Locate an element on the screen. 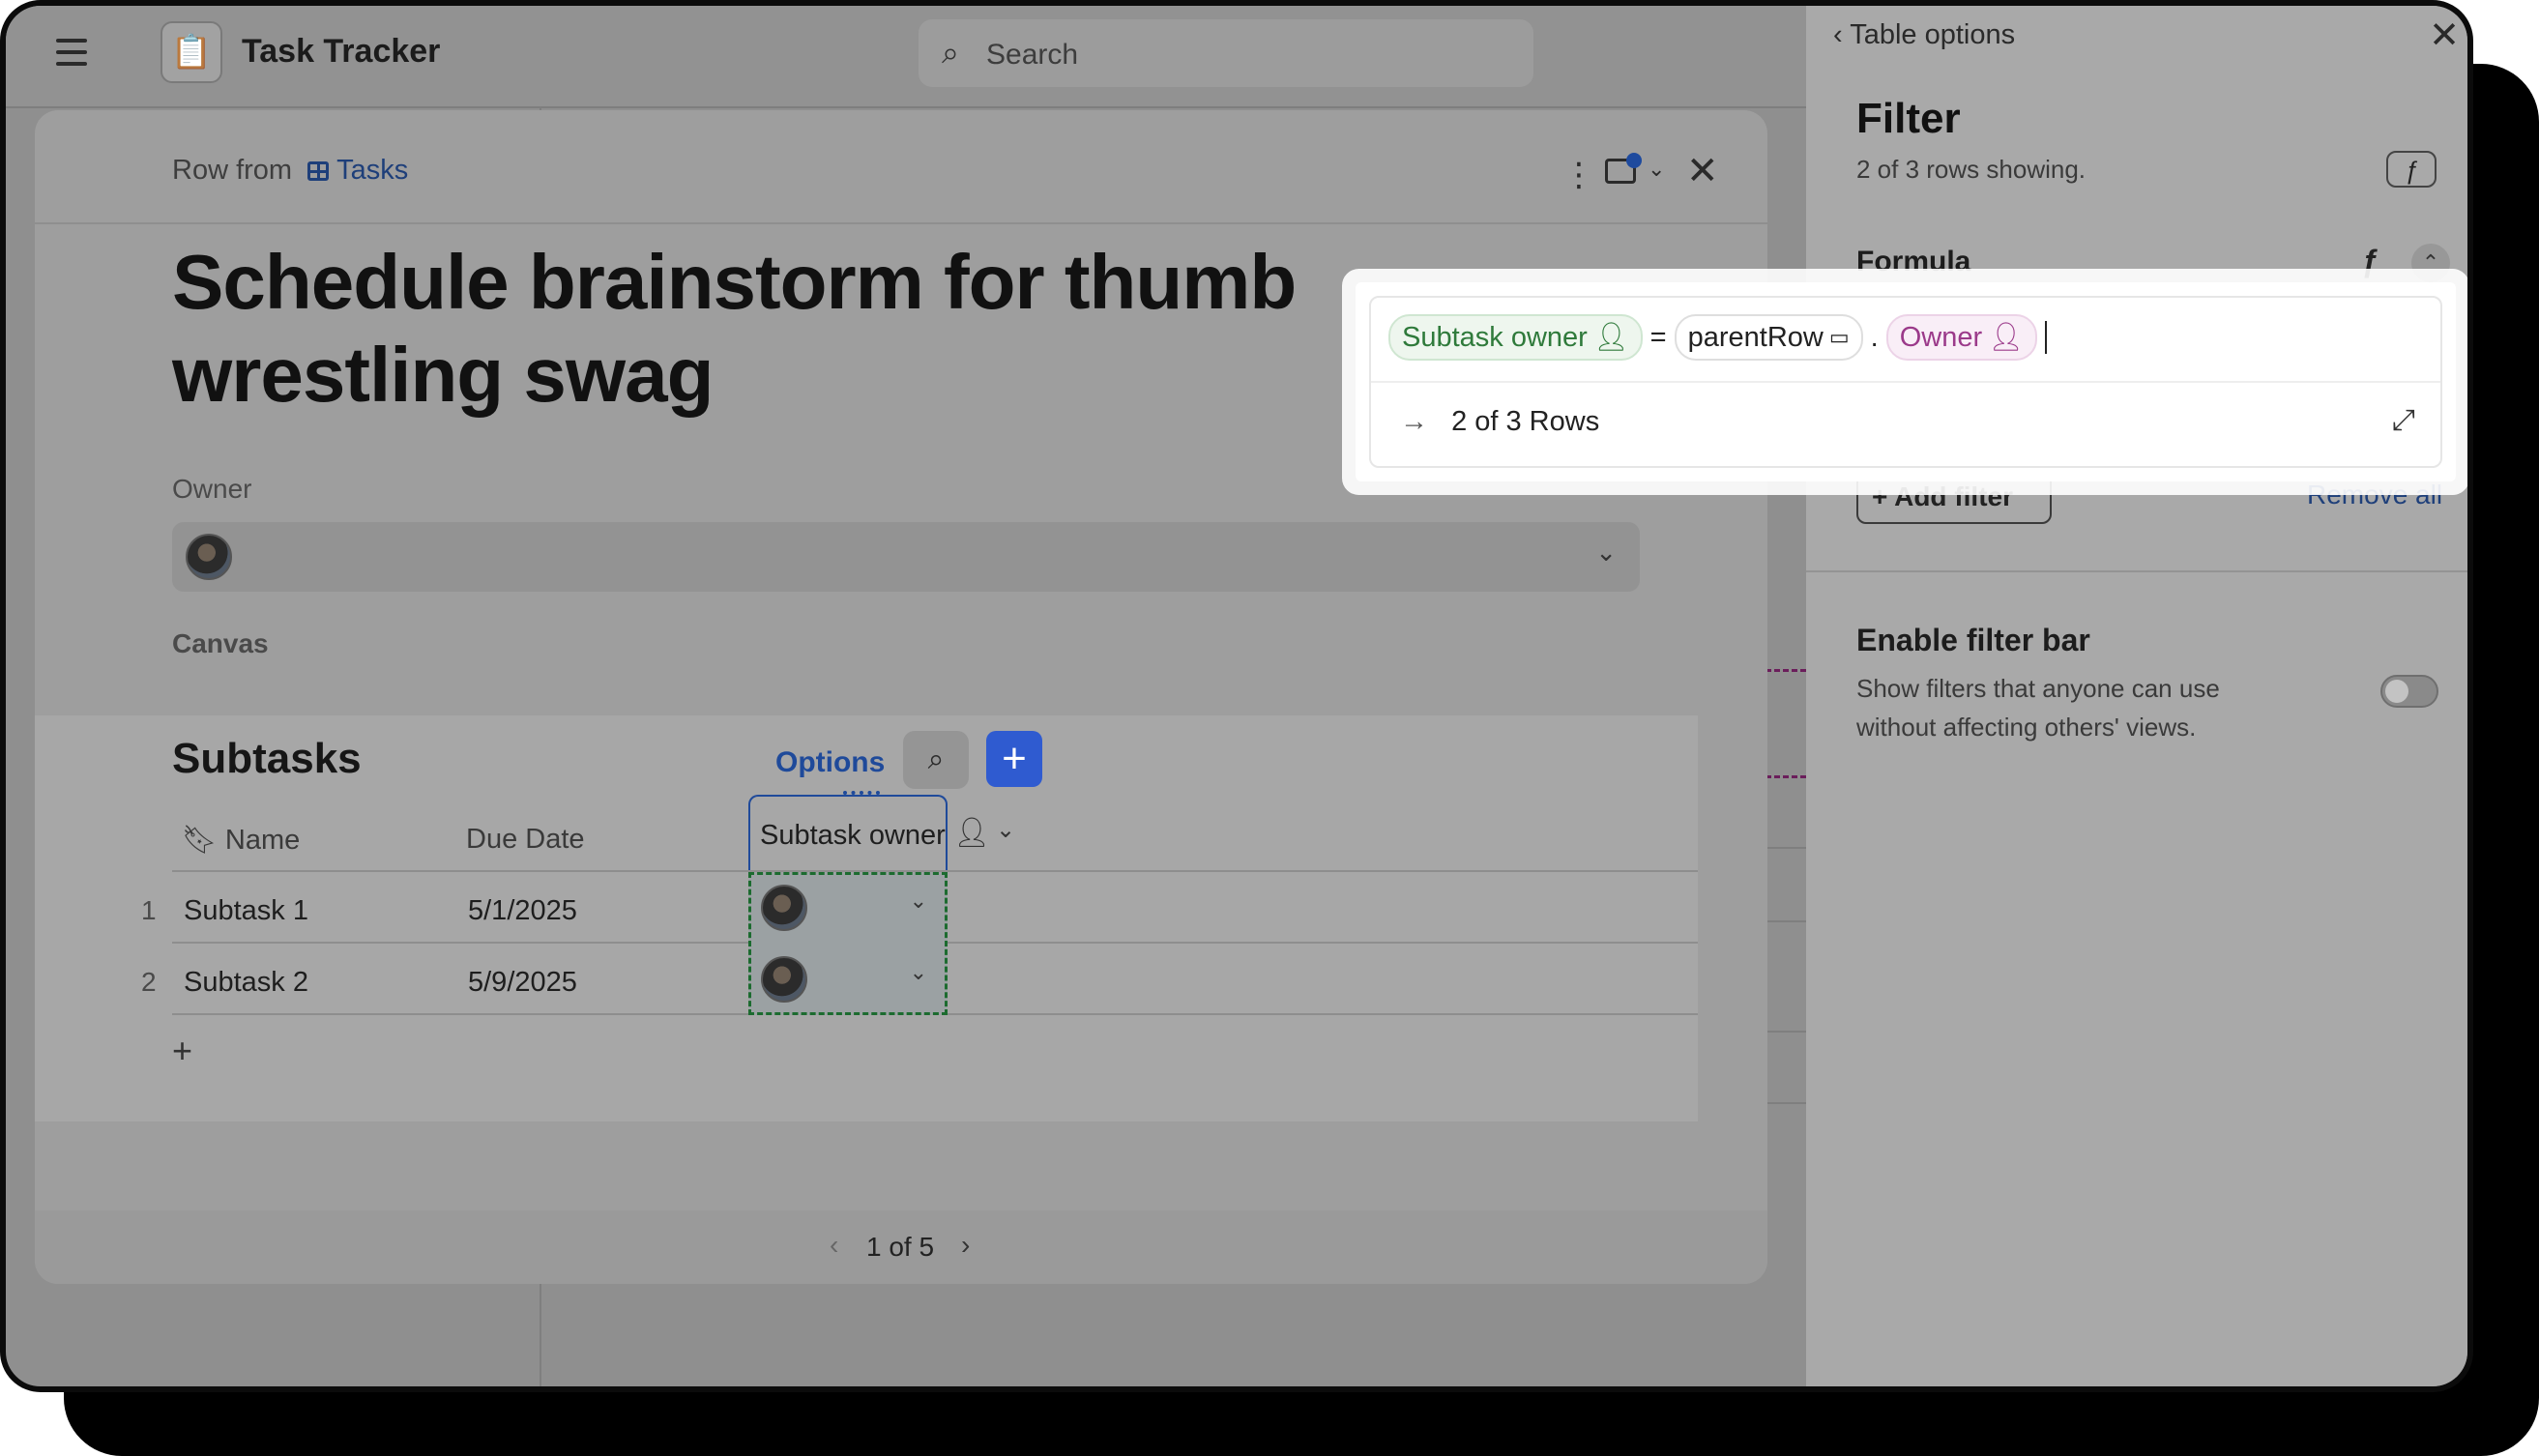  popup-divider is located at coordinates (1905, 382).